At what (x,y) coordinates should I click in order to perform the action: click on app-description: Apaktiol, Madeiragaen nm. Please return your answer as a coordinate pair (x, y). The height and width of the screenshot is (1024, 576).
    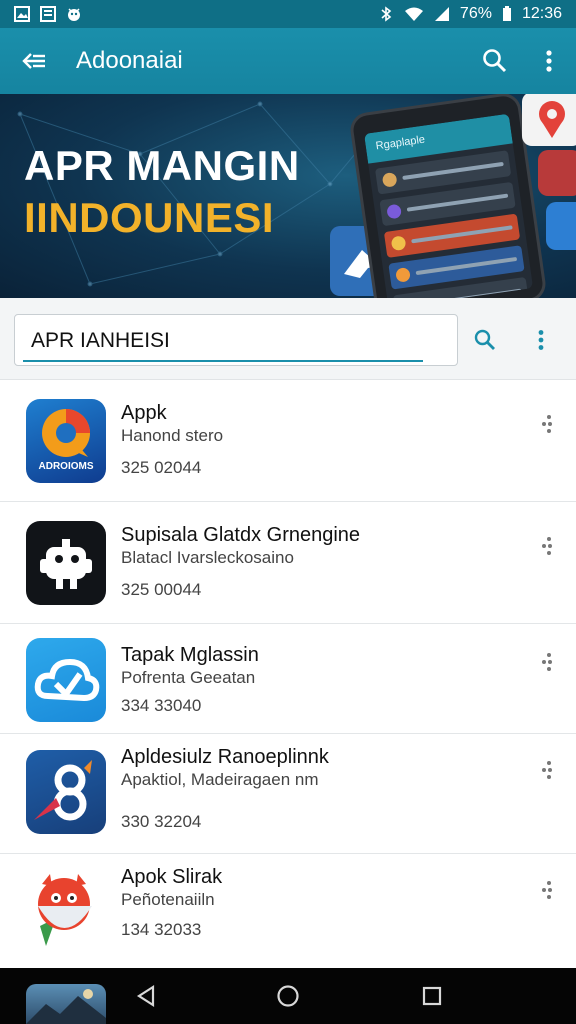
    Looking at the image, I should click on (220, 779).